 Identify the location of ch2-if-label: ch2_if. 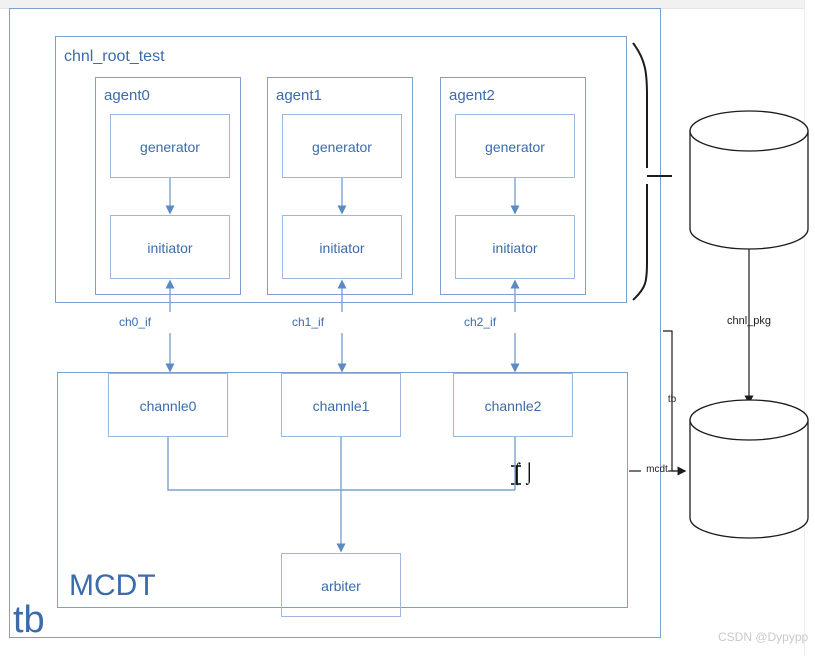
(480, 322).